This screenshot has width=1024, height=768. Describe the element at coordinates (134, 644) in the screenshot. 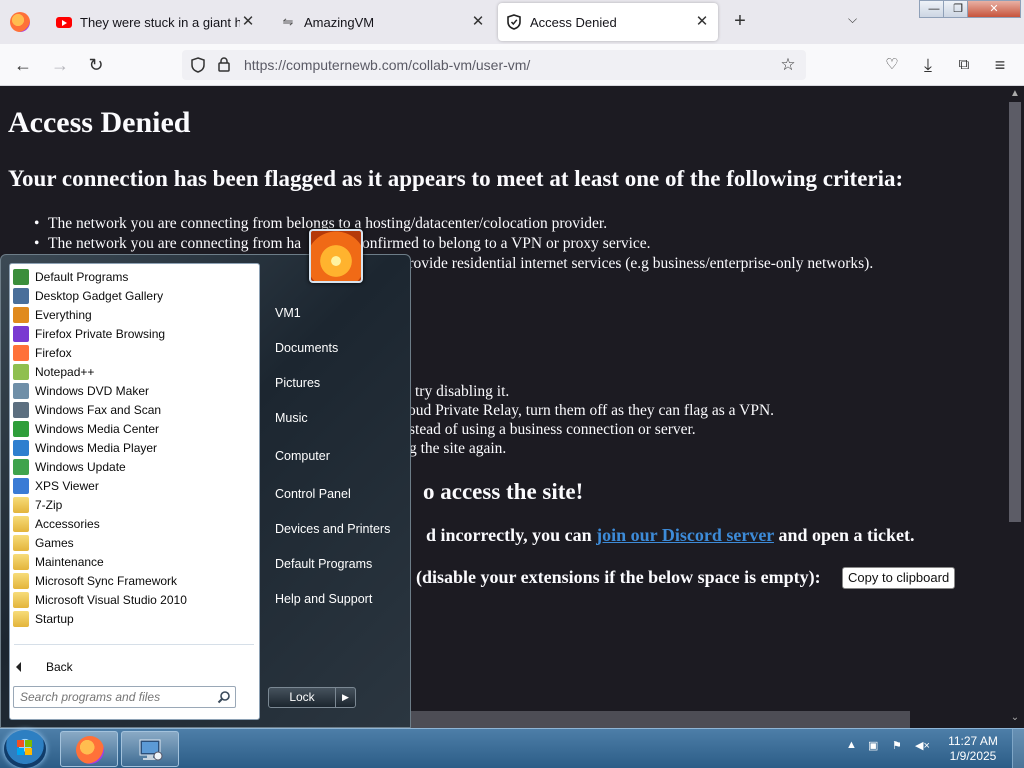

I see `divider` at that location.